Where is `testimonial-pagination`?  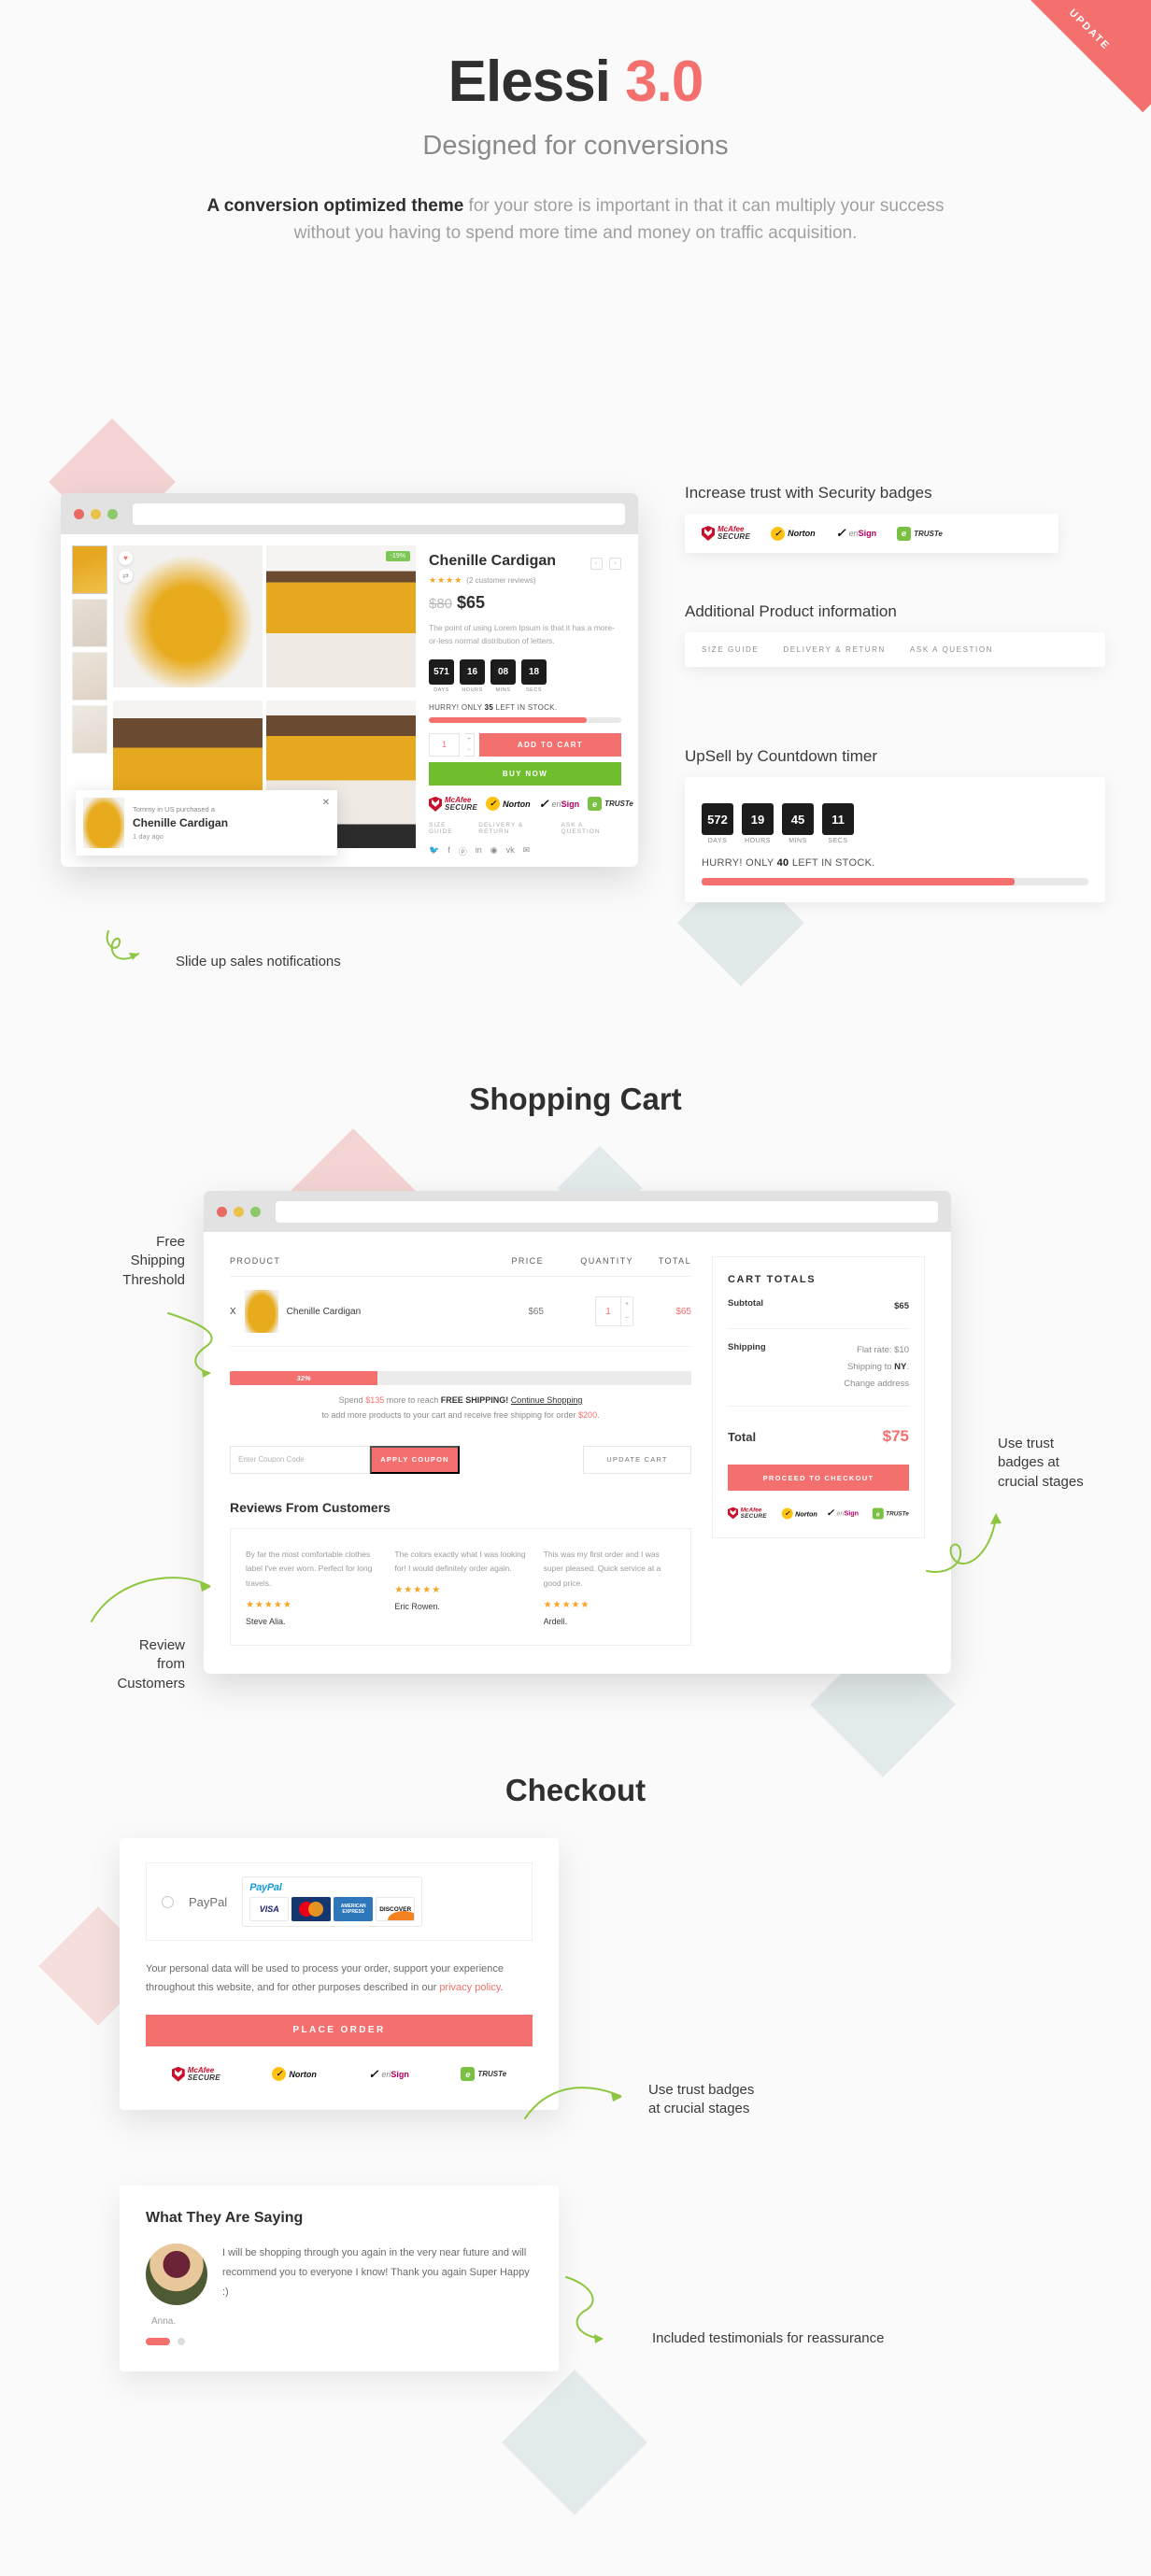 testimonial-pagination is located at coordinates (339, 2341).